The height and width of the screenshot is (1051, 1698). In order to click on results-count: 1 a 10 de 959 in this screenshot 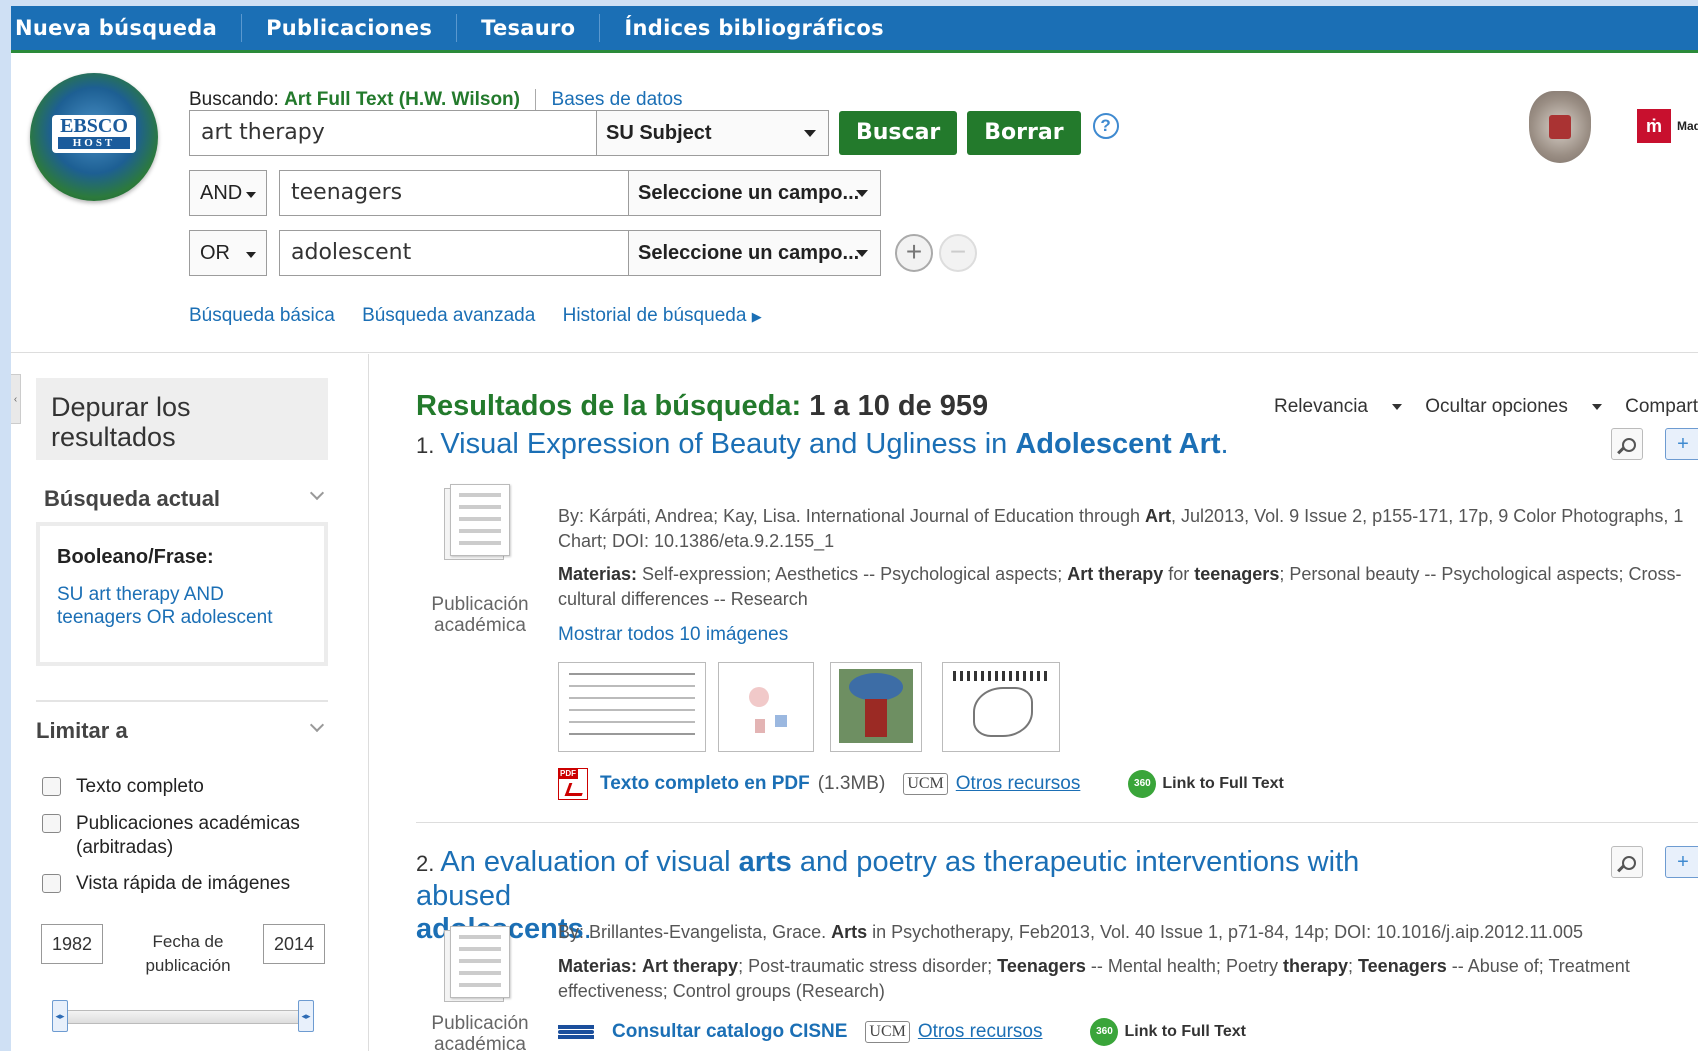, I will do `click(899, 406)`.